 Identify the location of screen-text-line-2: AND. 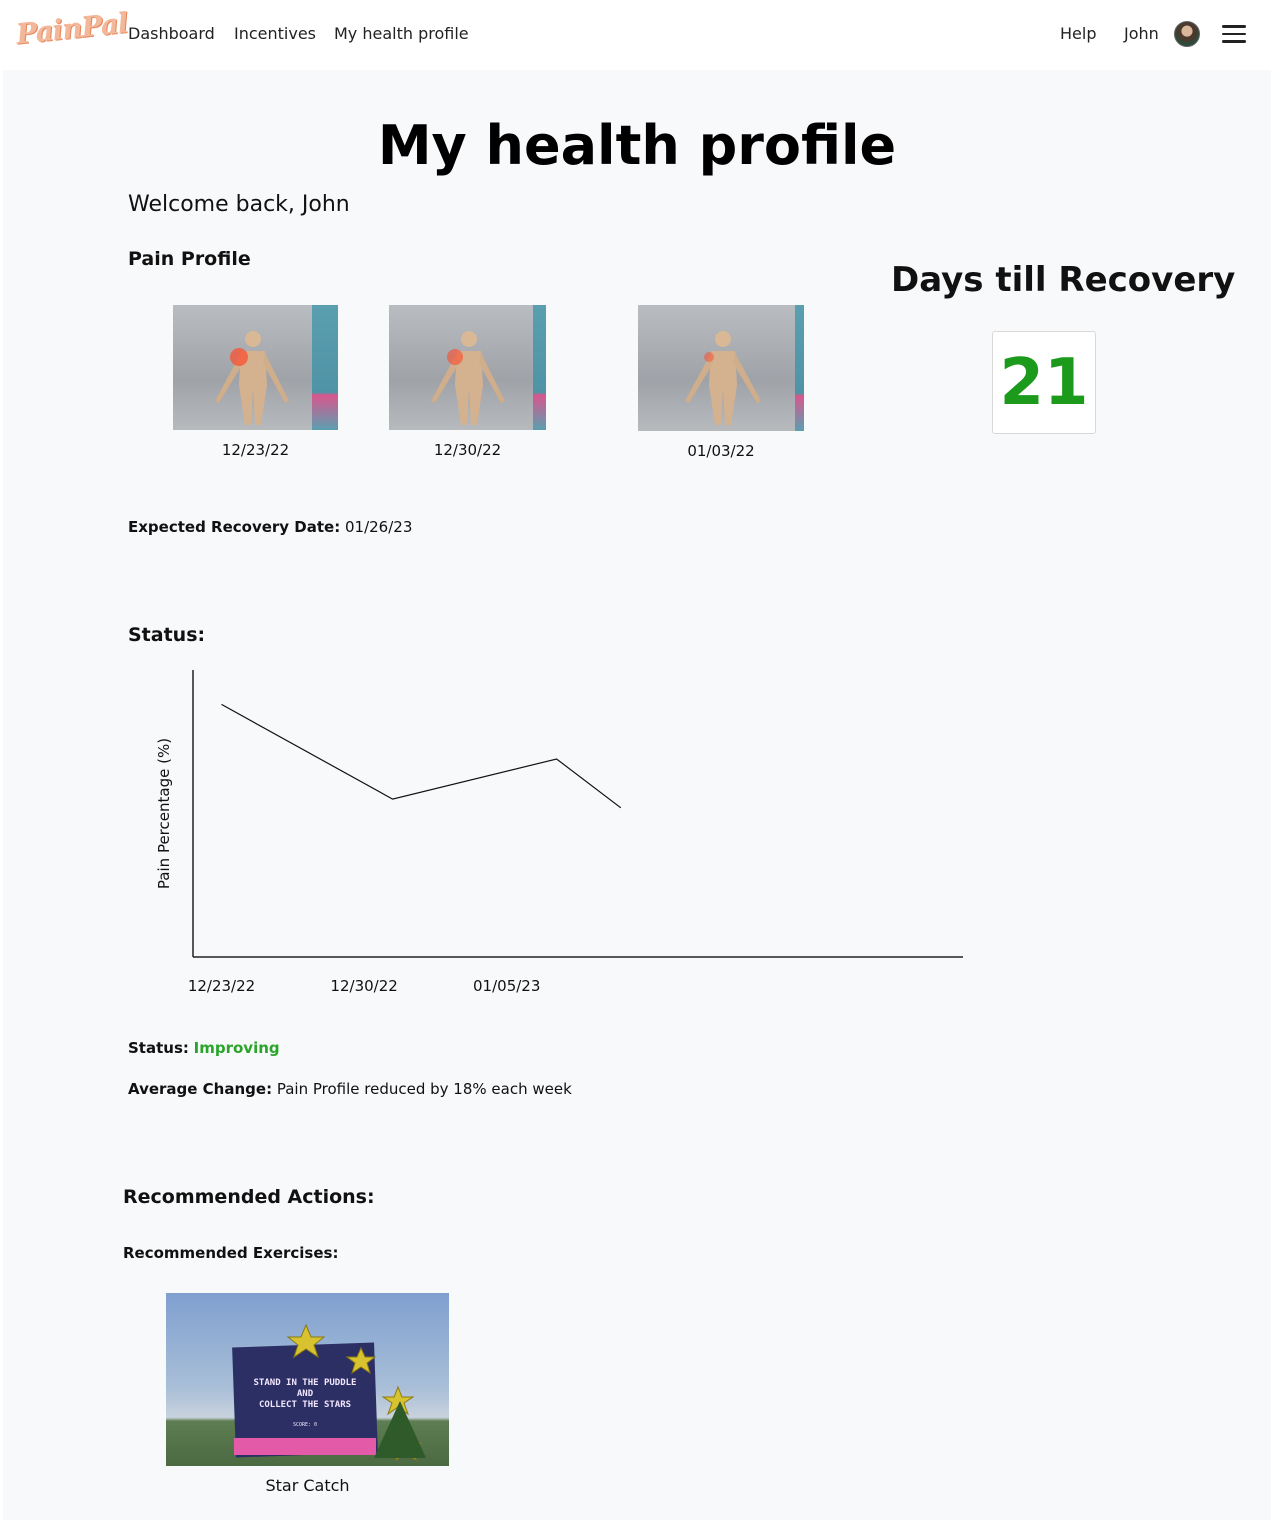
(305, 1394).